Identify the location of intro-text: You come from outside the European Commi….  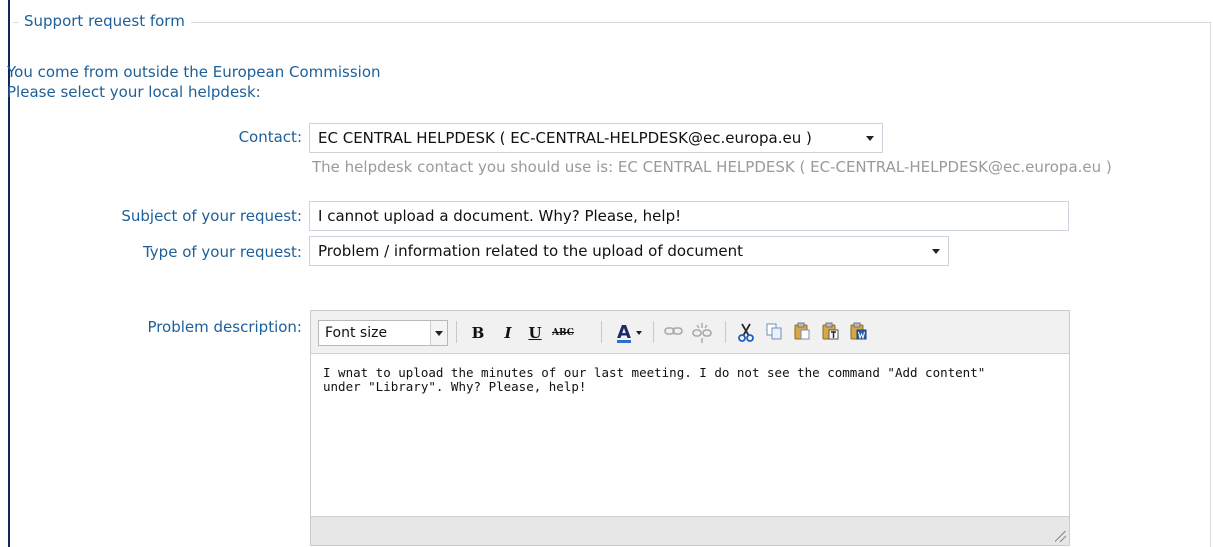
(194, 82).